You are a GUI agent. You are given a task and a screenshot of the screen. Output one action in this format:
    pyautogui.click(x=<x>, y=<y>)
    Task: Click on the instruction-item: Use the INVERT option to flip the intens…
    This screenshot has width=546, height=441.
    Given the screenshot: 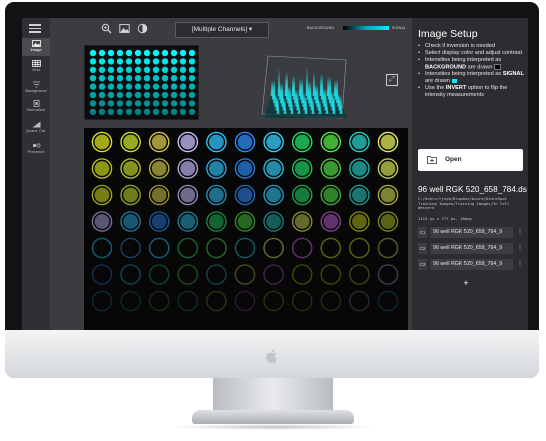 What is the action you would take?
    pyautogui.click(x=472, y=92)
    